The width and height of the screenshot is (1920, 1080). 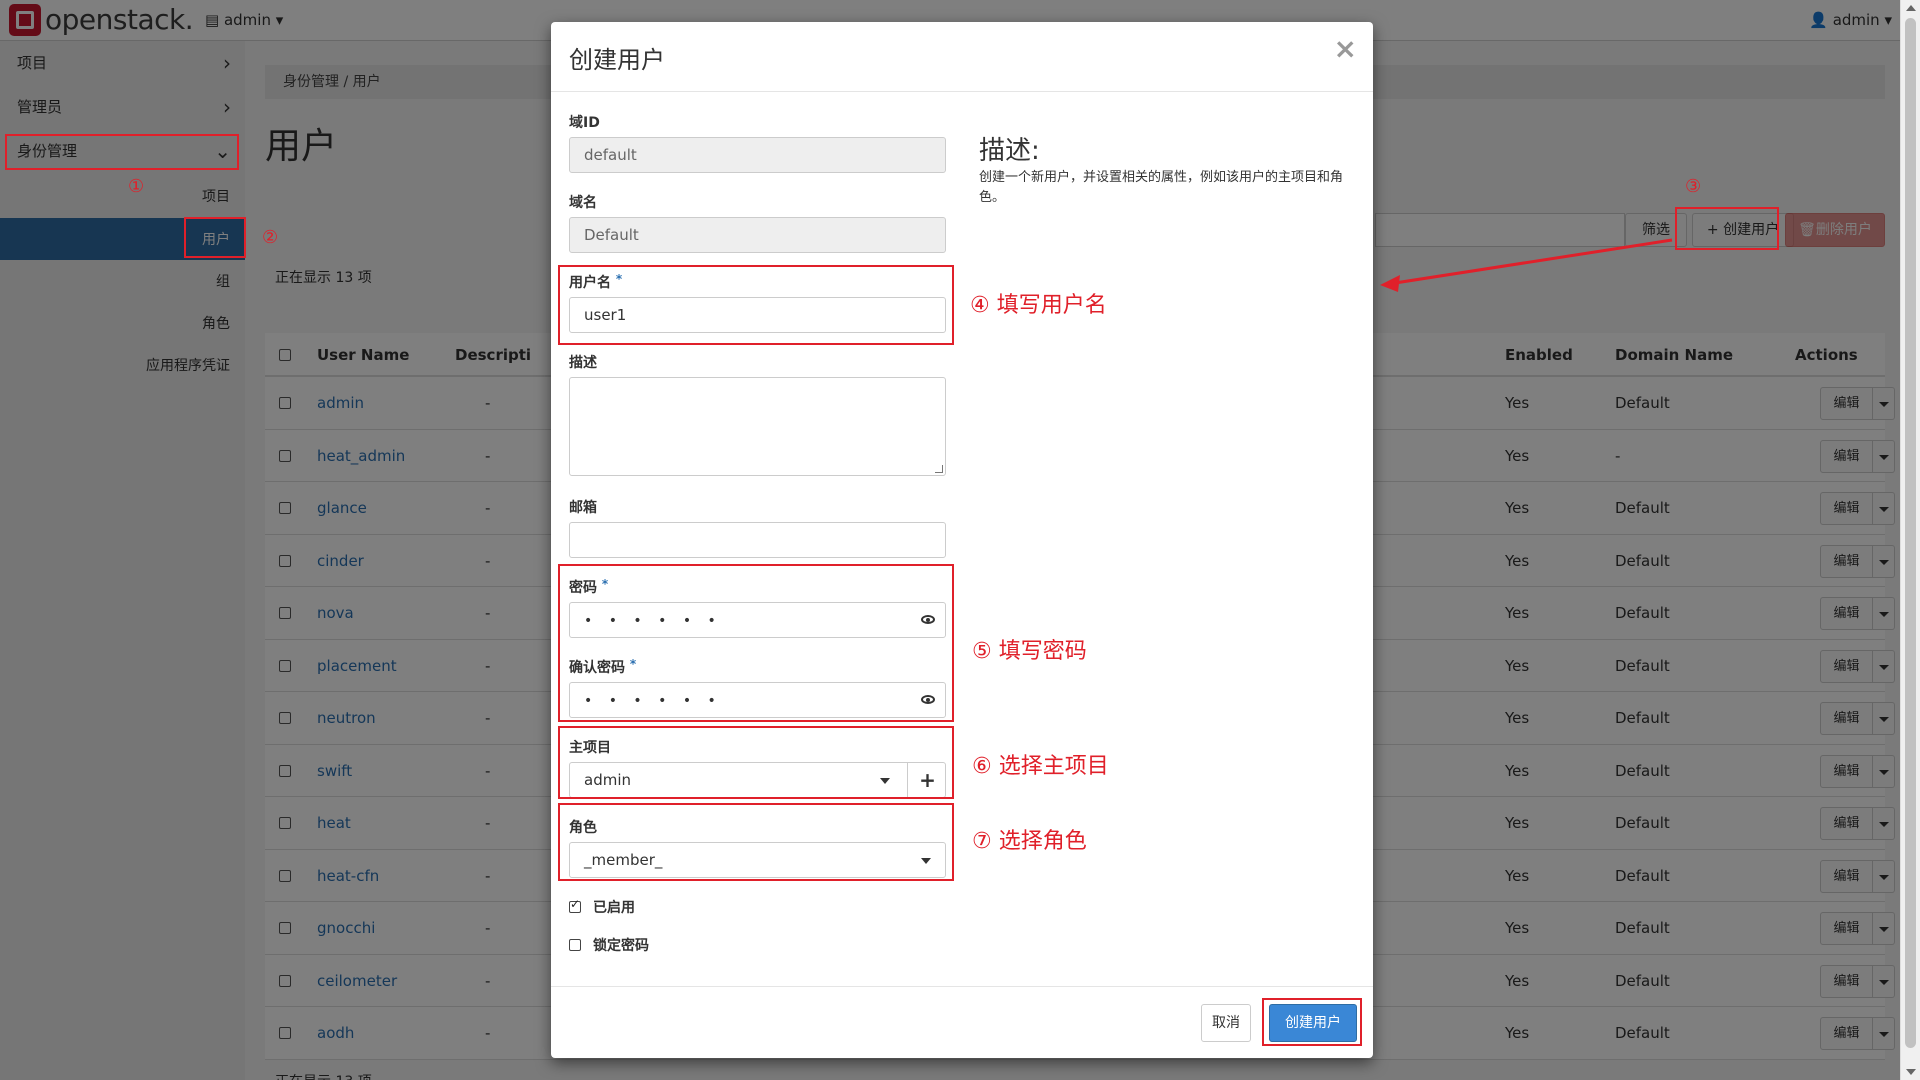 What do you see at coordinates (621, 946) in the screenshot?
I see `lock-password-label: 锁定密码` at bounding box center [621, 946].